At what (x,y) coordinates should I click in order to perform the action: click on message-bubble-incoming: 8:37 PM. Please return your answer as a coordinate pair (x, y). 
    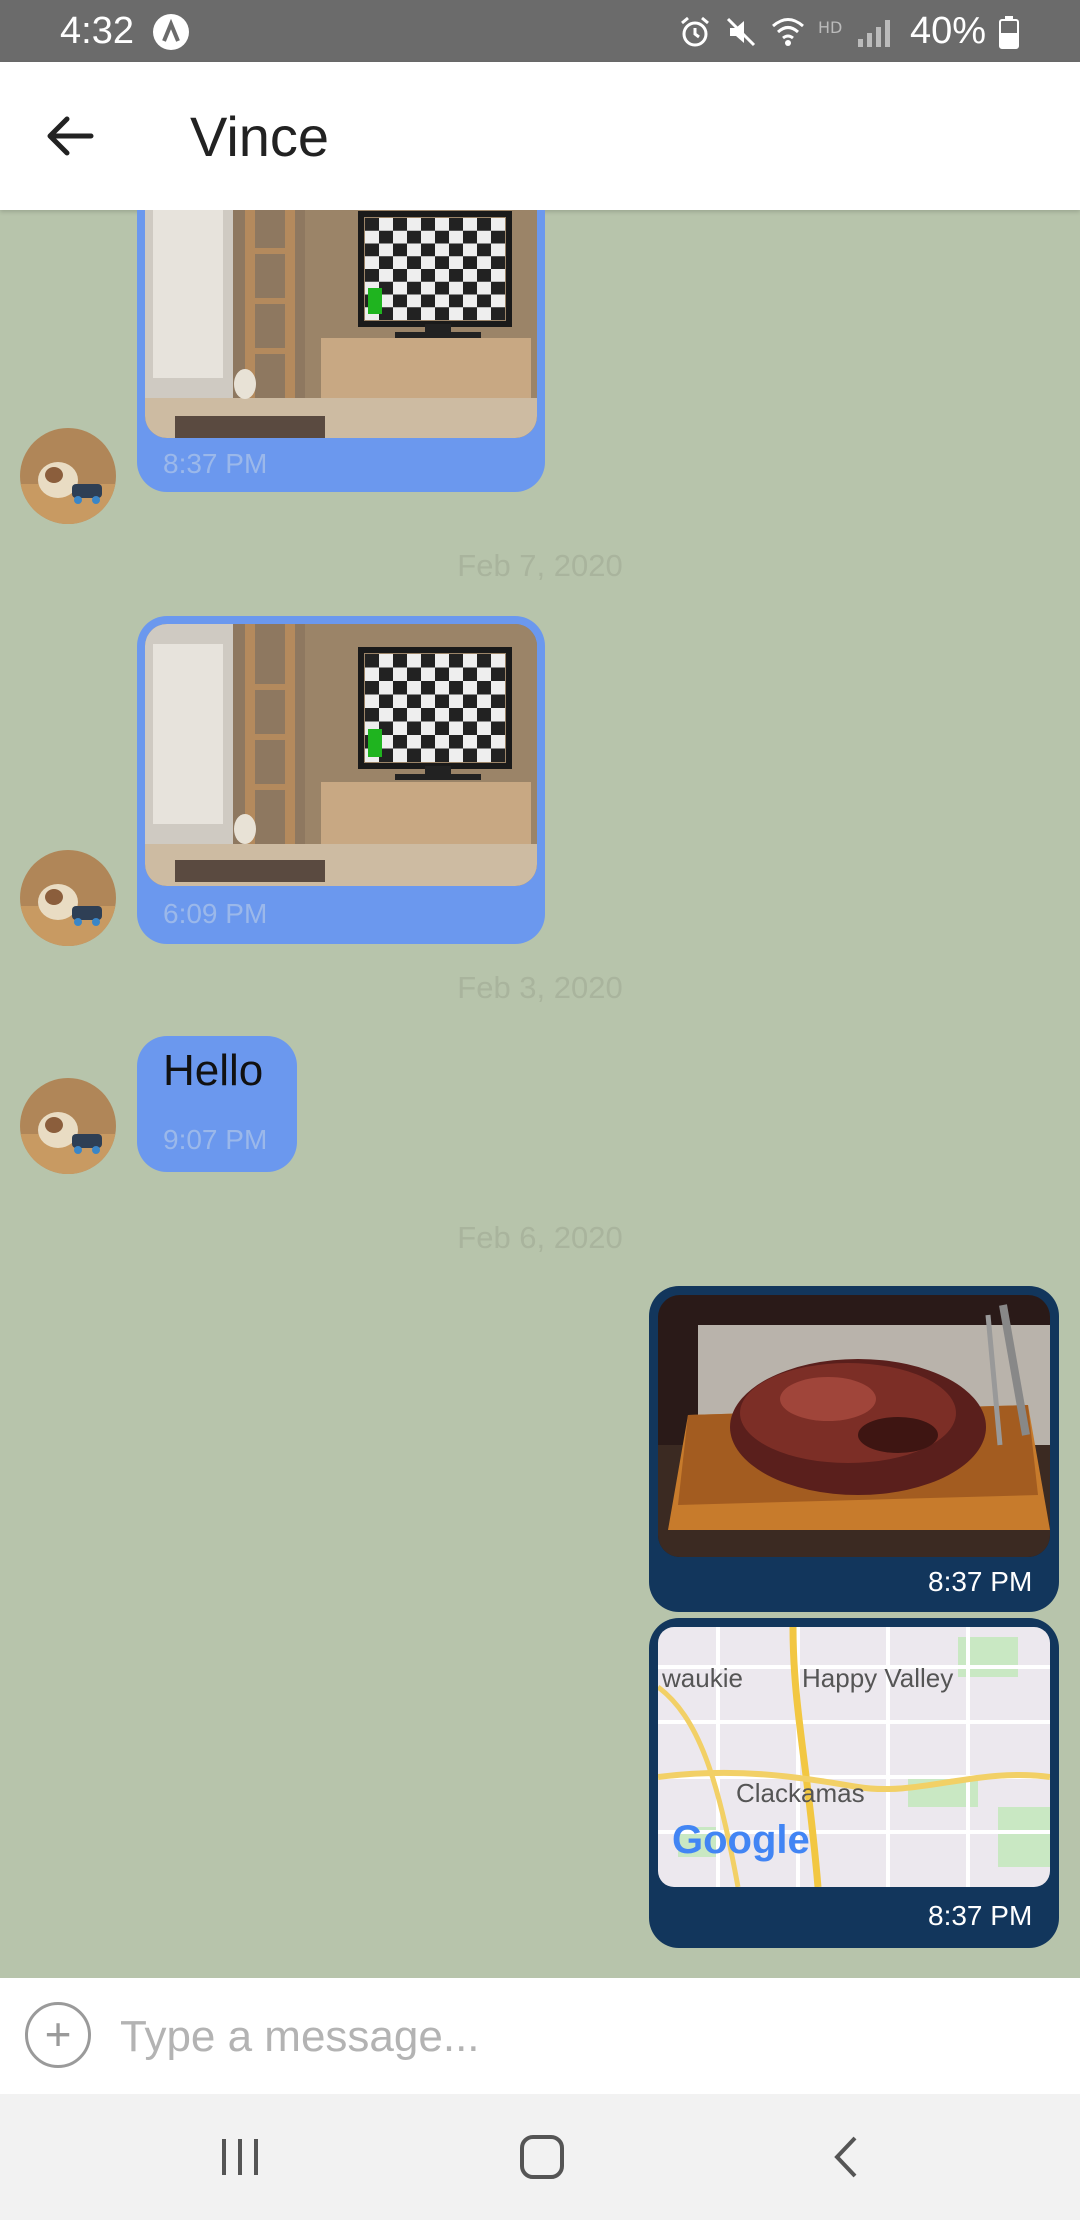
    Looking at the image, I should click on (341, 351).